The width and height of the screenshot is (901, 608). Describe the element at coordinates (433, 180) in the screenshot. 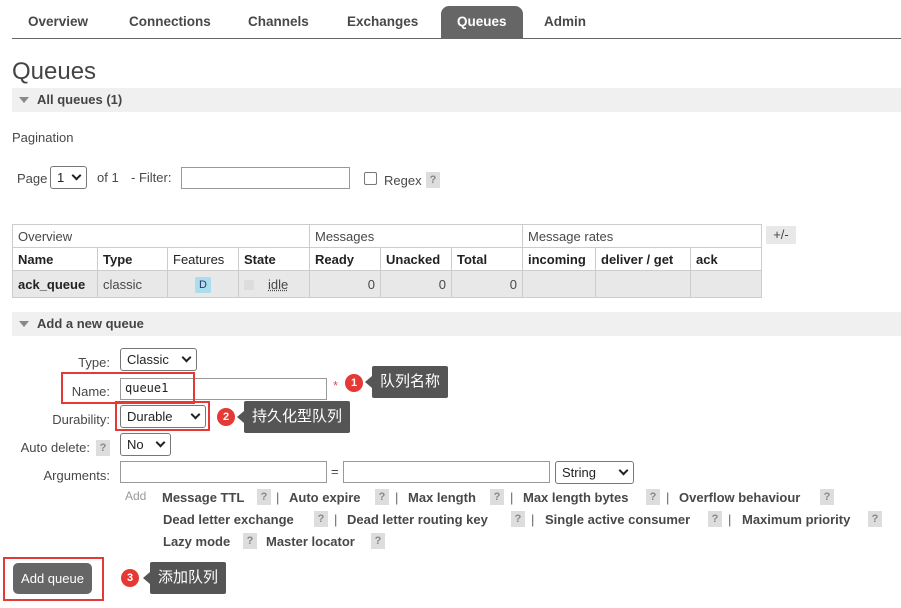

I see `regex-help-icon: ?` at that location.